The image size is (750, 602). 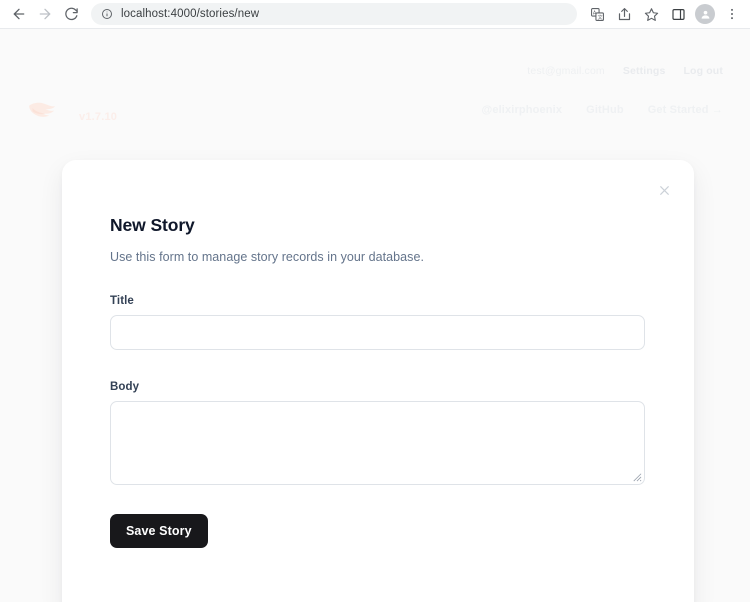 I want to click on kebab-menu-icon, so click(x=732, y=14).